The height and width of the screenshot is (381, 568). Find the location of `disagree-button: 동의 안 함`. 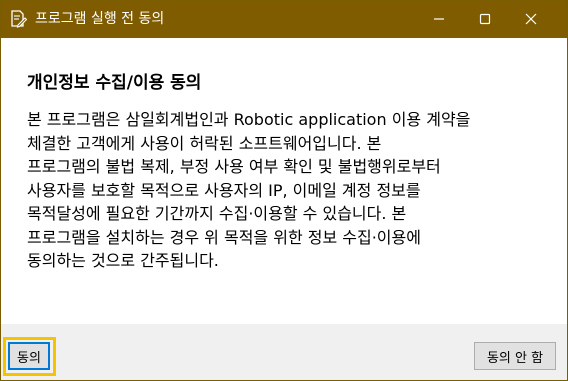

disagree-button: 동의 안 함 is located at coordinates (515, 356).